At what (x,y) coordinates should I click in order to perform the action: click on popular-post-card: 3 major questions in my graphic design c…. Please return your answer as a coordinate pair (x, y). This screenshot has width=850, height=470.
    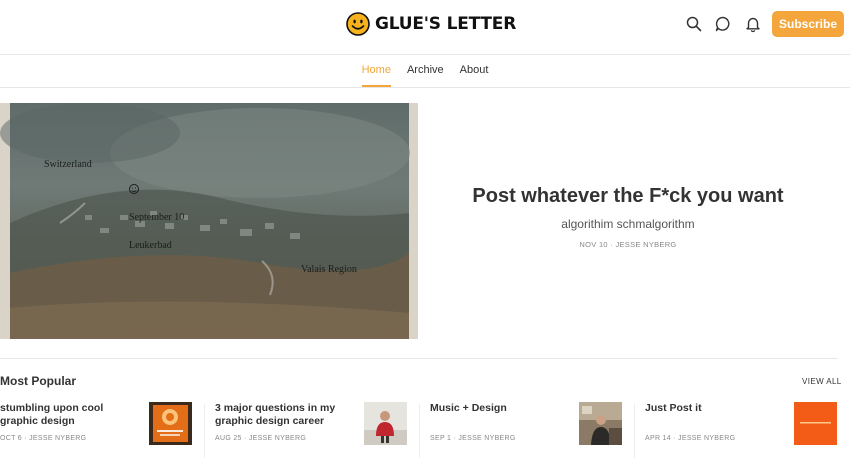
    Looking at the image, I should click on (317, 429).